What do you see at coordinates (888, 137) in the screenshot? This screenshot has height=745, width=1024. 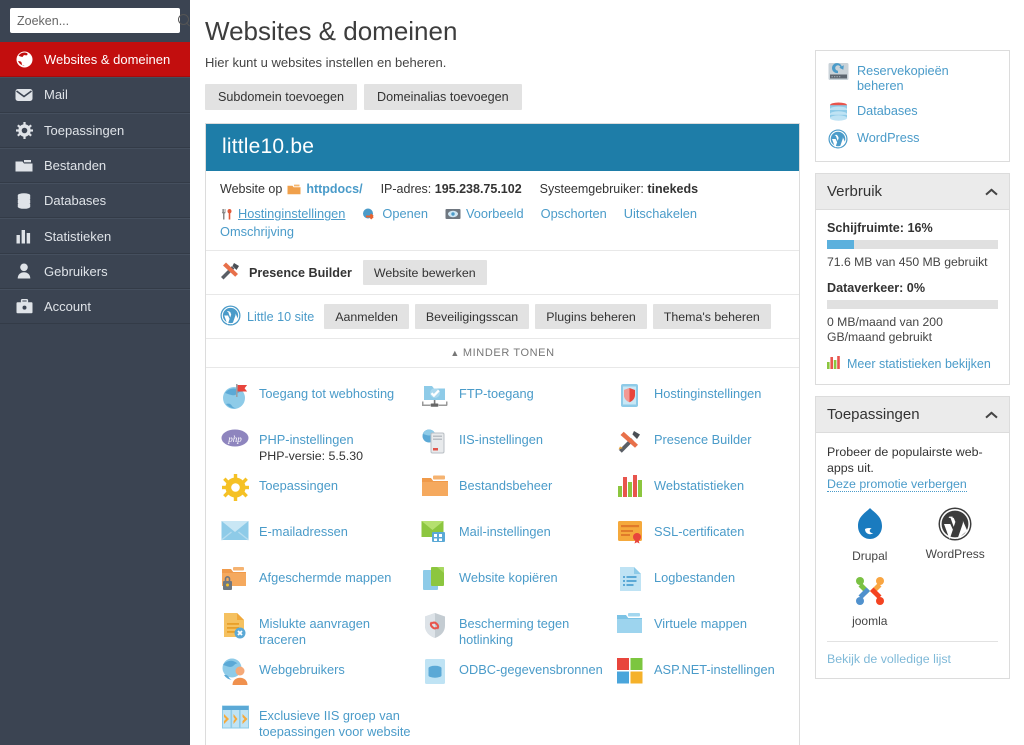 I see `quick-link-label: WordPress` at bounding box center [888, 137].